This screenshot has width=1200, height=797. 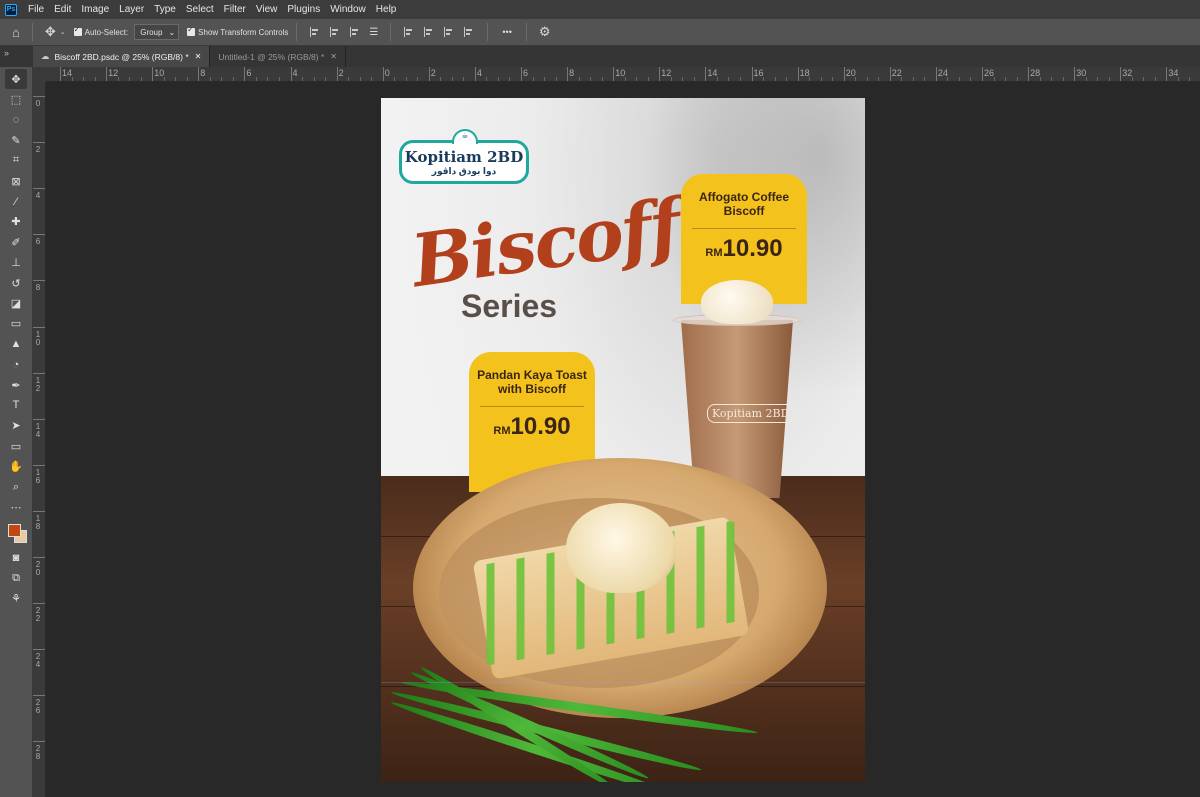 I want to click on distribute-icon: ☰, so click(x=373, y=32).